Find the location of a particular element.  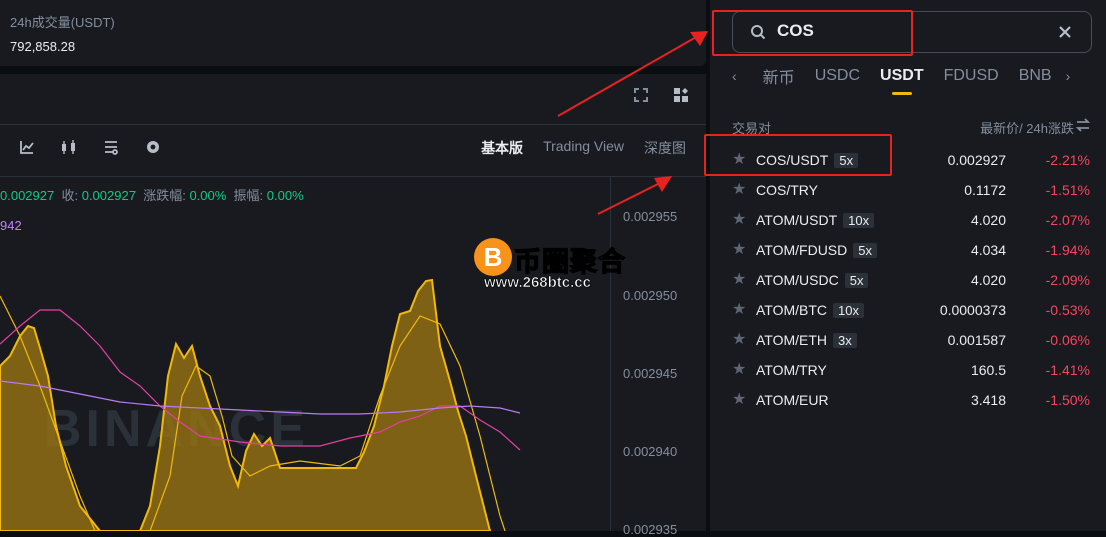

price-tick: 0.002940 is located at coordinates (650, 451).